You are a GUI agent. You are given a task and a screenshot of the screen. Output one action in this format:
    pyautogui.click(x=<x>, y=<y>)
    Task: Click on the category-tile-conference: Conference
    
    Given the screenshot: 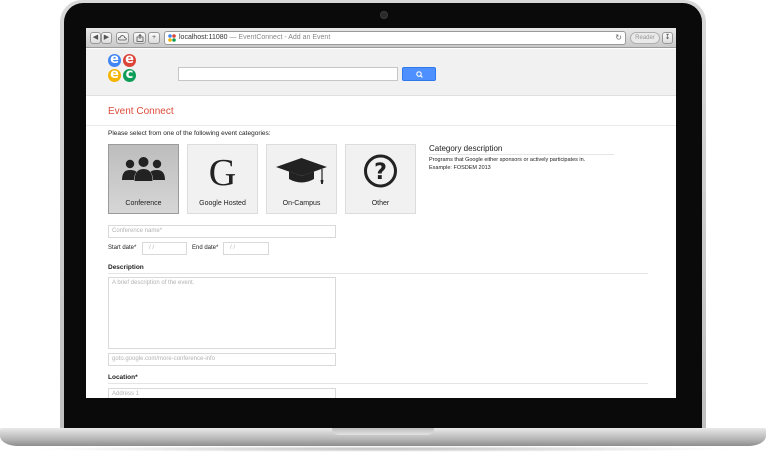 What is the action you would take?
    pyautogui.click(x=143, y=179)
    